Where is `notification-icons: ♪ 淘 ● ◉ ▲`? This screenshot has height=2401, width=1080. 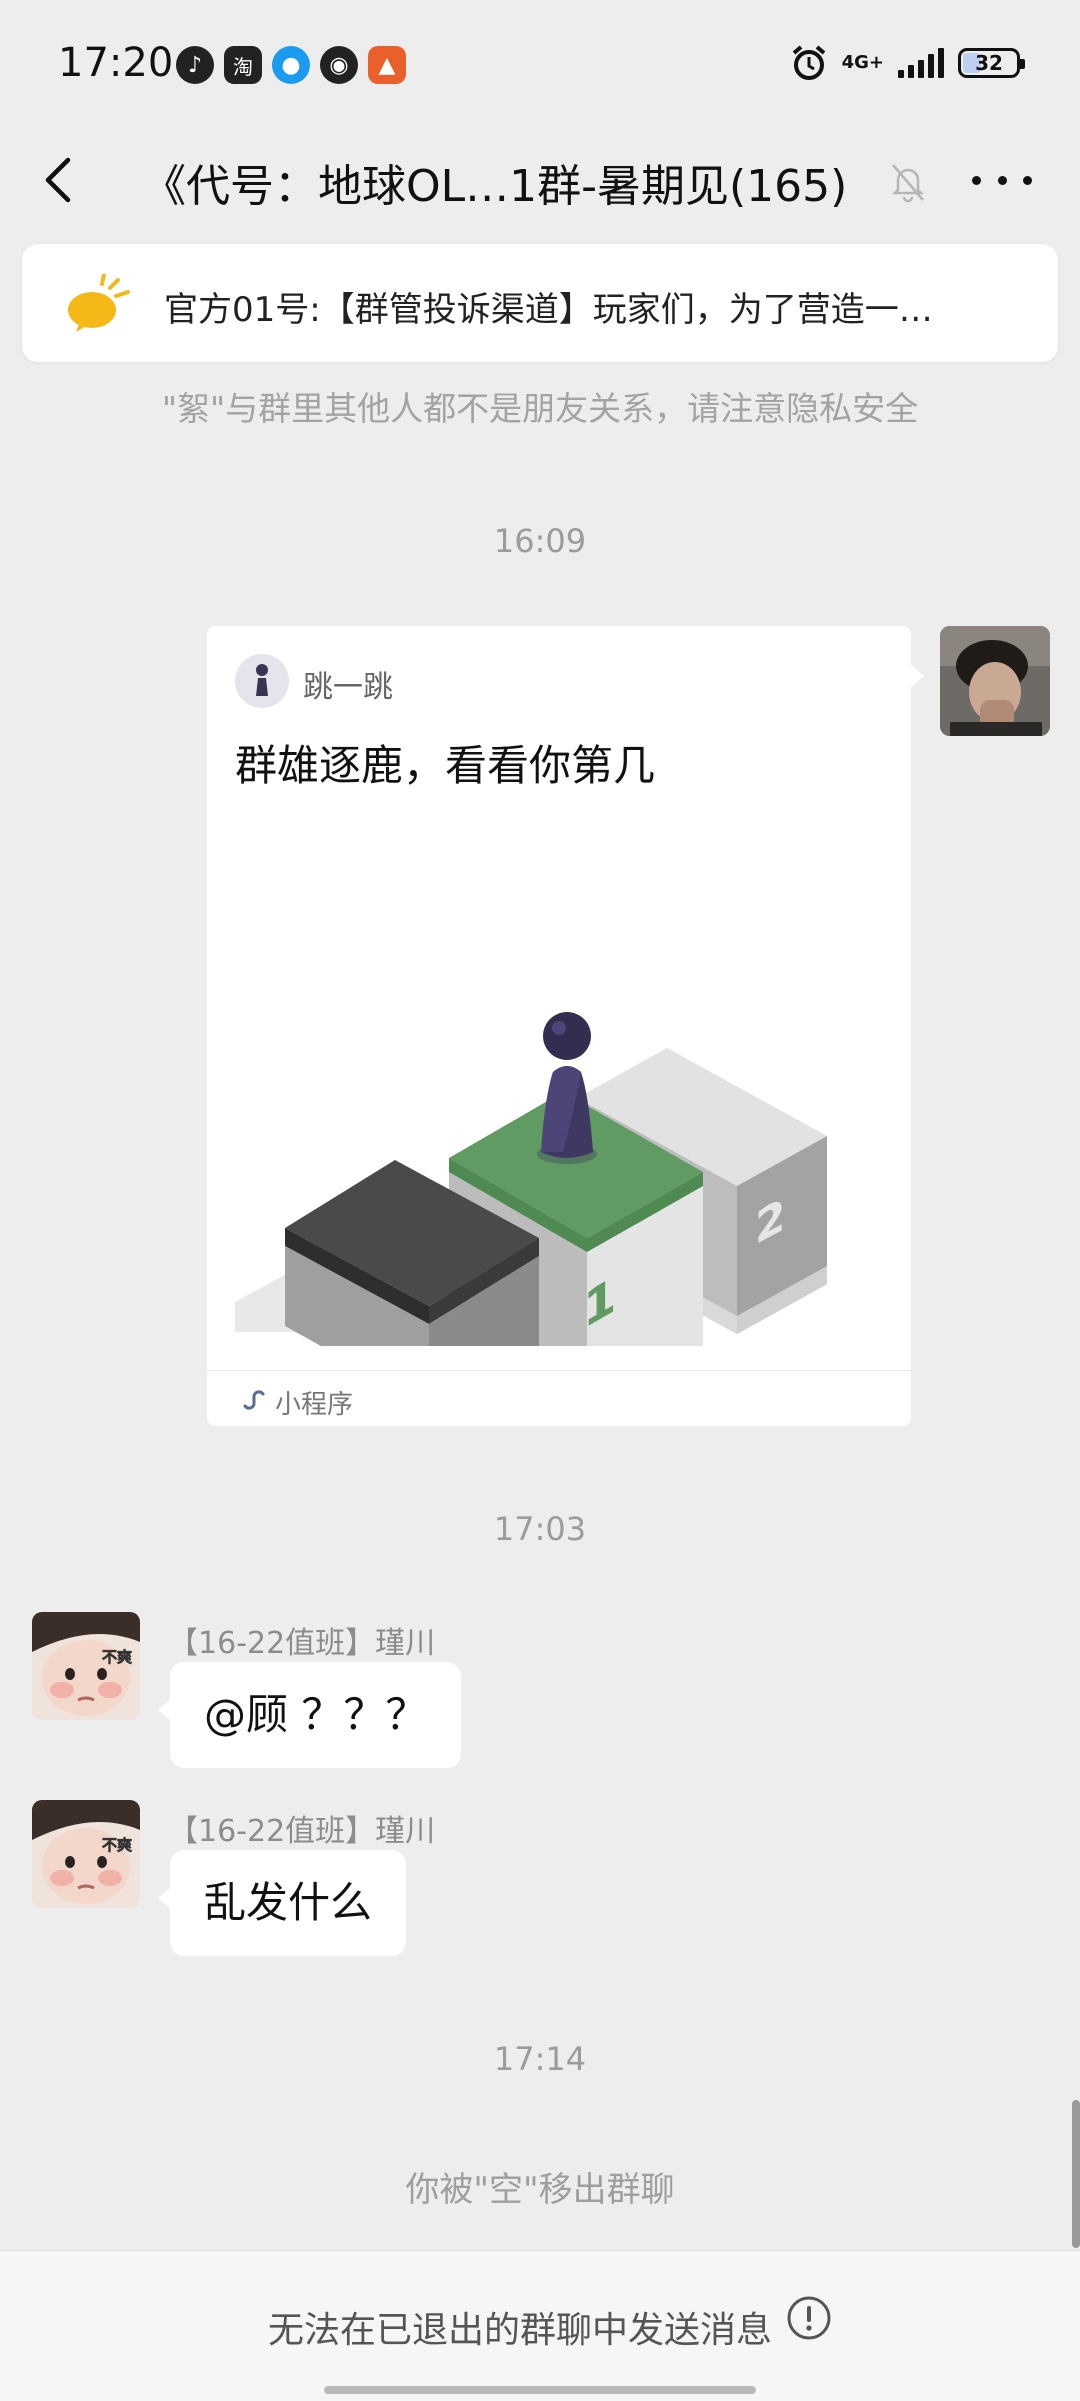 notification-icons: ♪ 淘 ● ◉ ▲ is located at coordinates (291, 65).